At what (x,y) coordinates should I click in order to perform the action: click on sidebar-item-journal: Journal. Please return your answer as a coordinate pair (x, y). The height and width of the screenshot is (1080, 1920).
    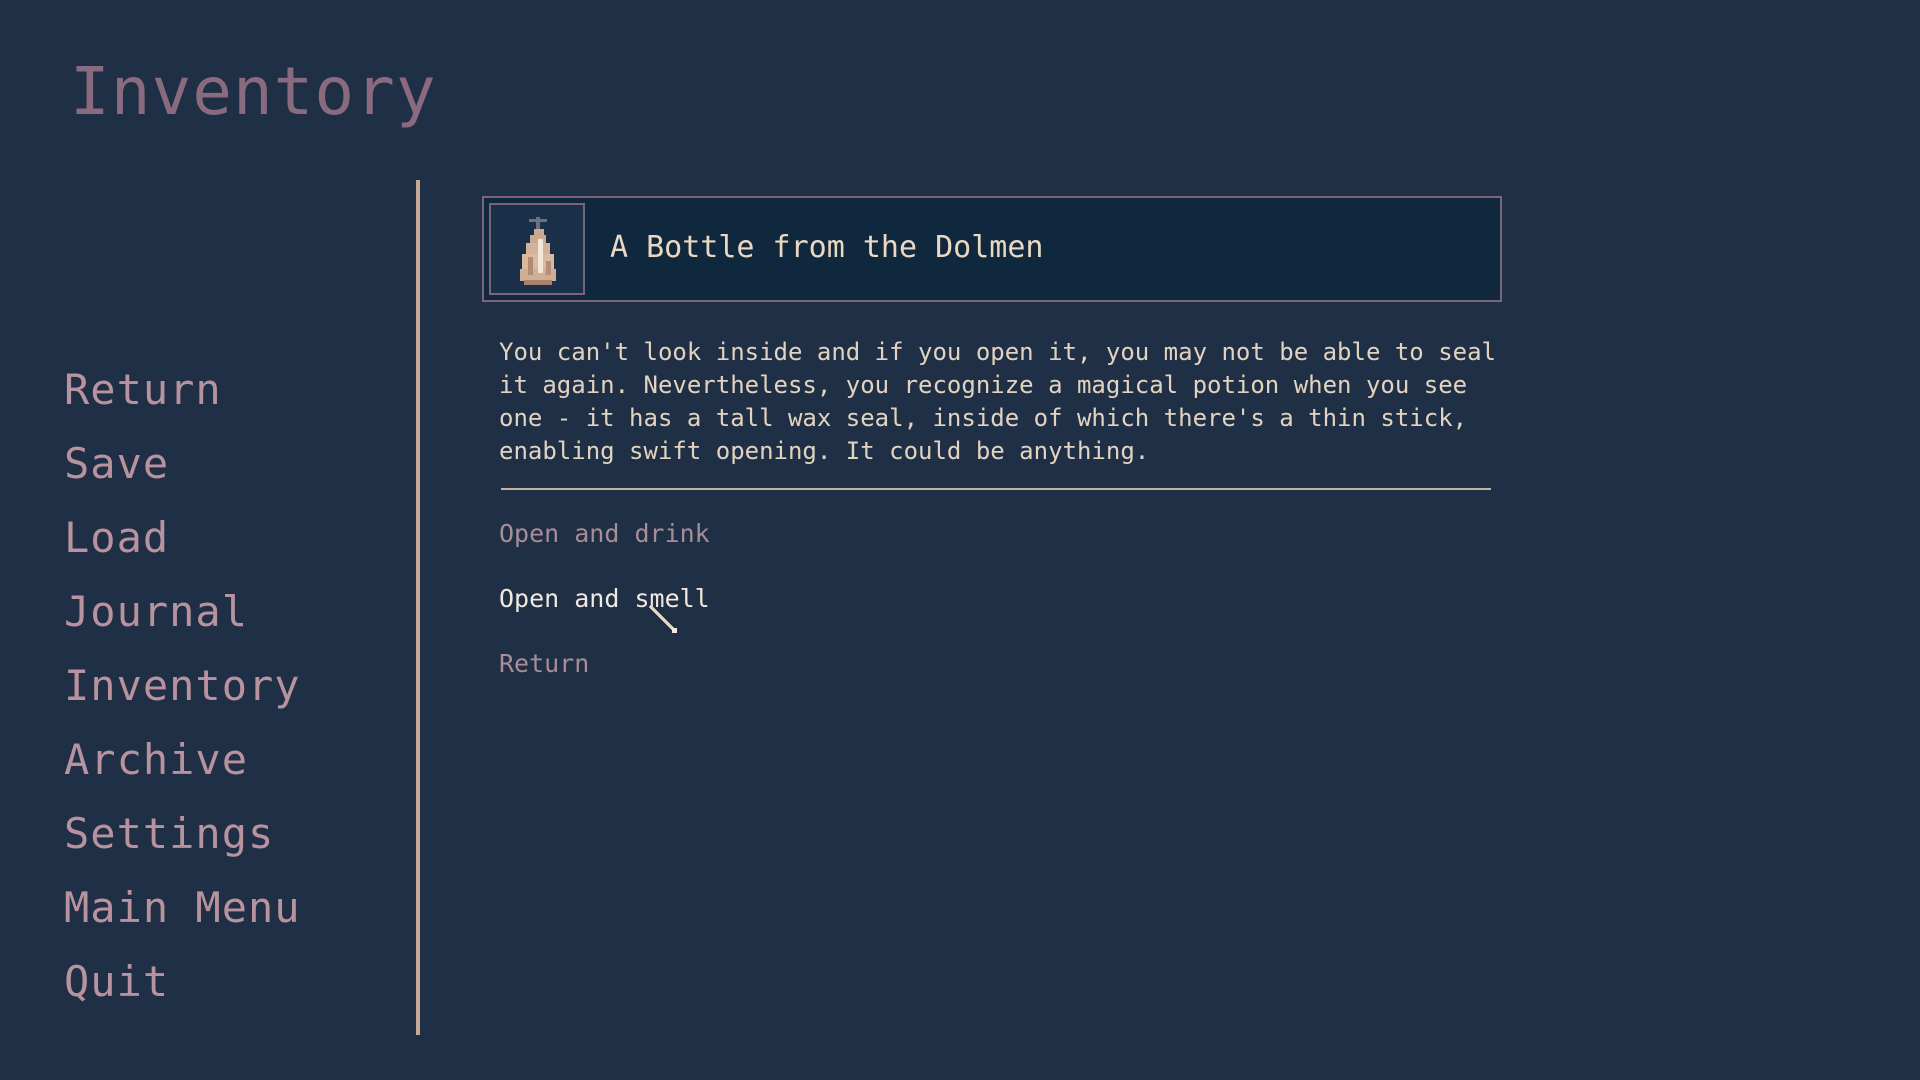
    Looking at the image, I should click on (229, 621).